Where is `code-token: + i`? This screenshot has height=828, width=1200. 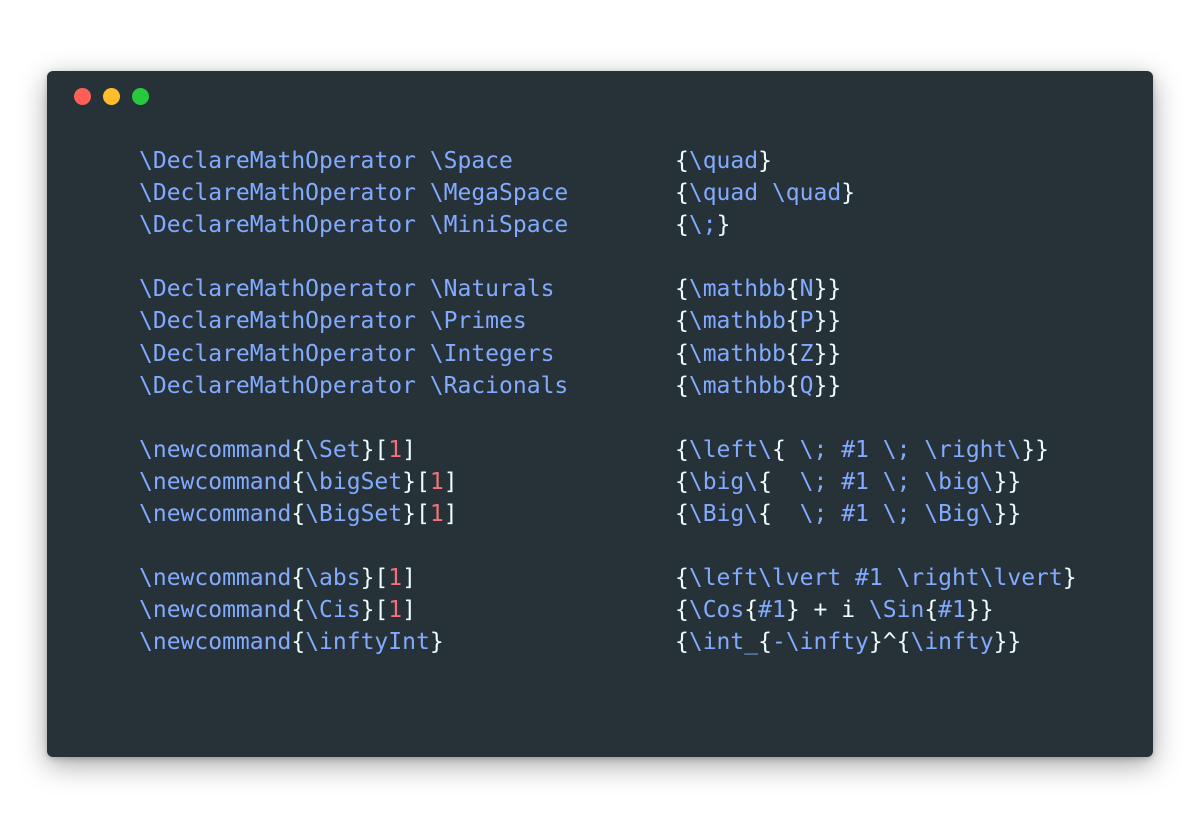 code-token: + i is located at coordinates (834, 610).